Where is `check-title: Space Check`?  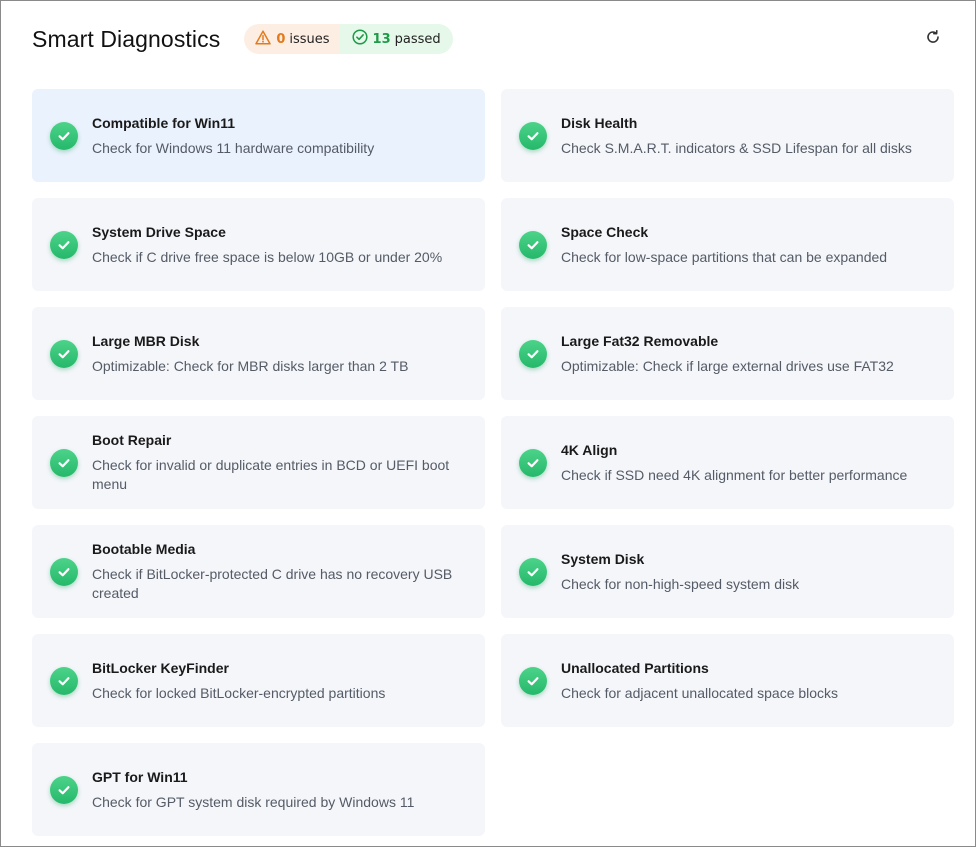 check-title: Space Check is located at coordinates (605, 231).